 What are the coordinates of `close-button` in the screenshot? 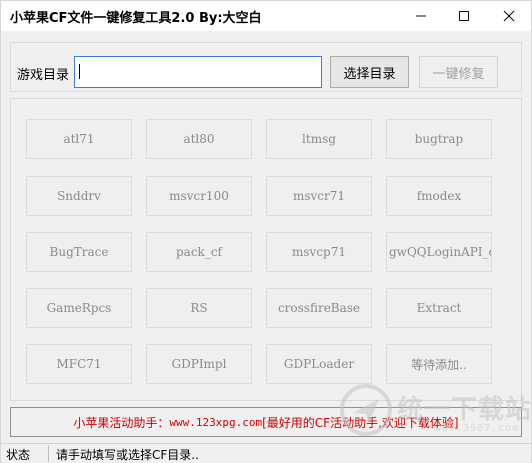 It's located at (509, 16).